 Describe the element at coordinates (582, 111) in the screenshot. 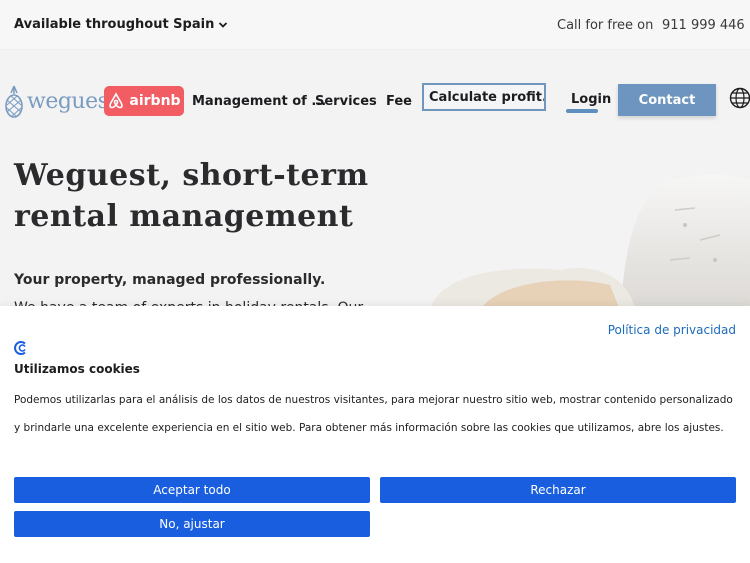

I see `login-underline` at that location.